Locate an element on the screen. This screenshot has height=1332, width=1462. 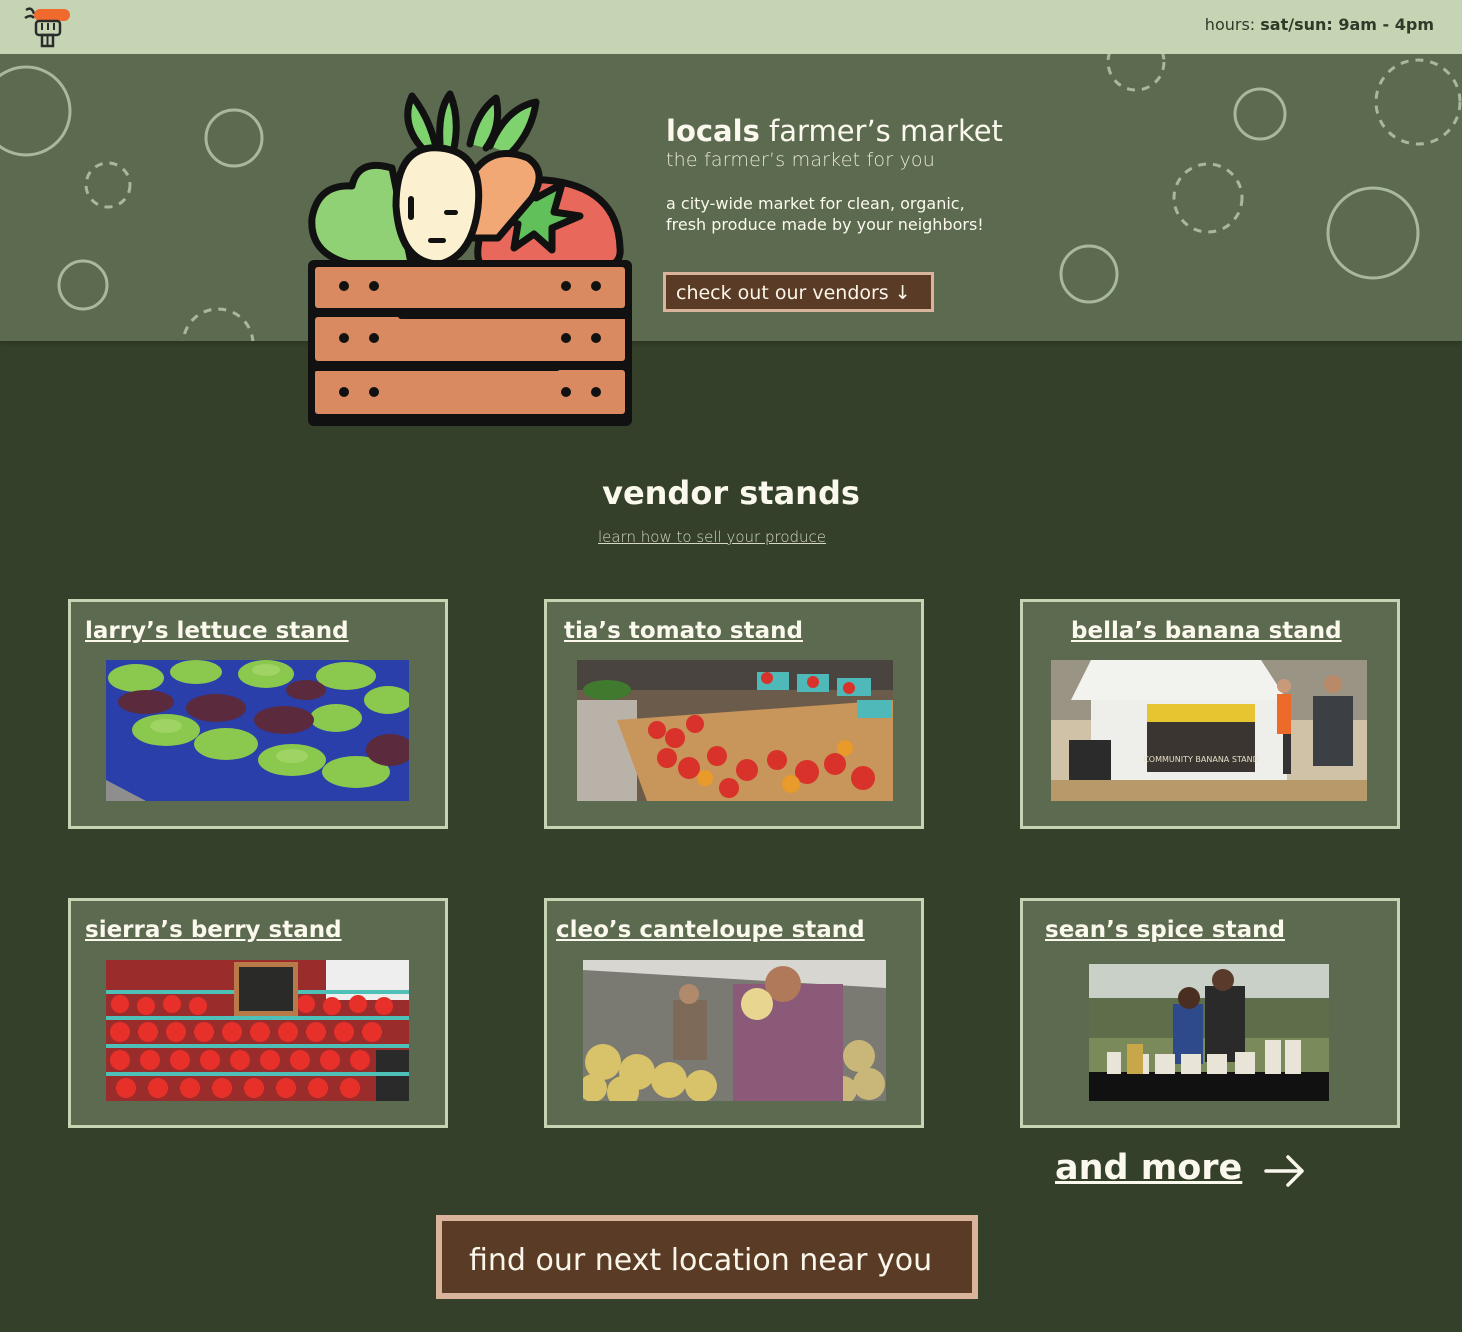
tomato-photo is located at coordinates (735, 730).